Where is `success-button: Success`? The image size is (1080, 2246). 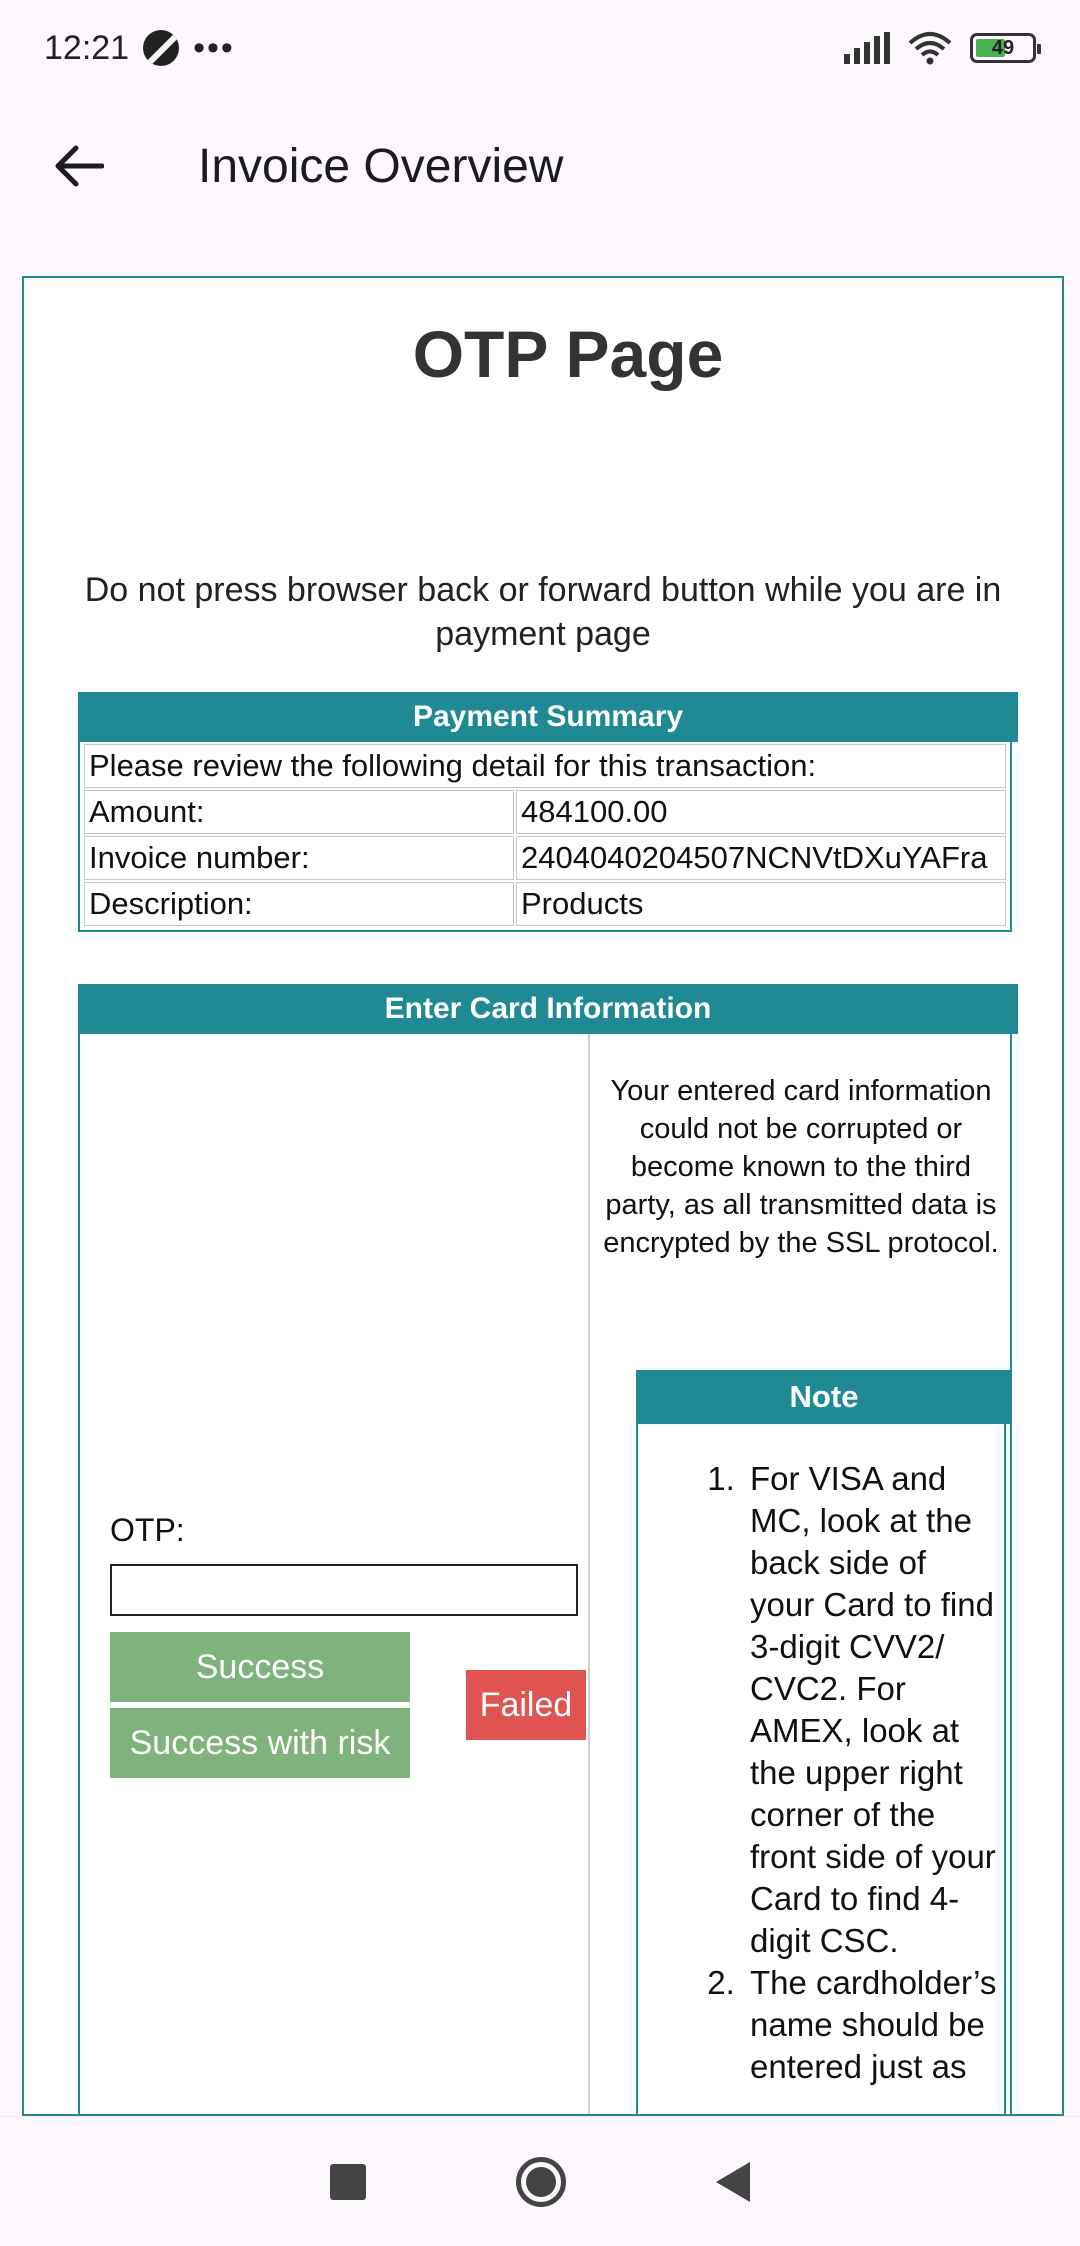
success-button: Success is located at coordinates (260, 1667).